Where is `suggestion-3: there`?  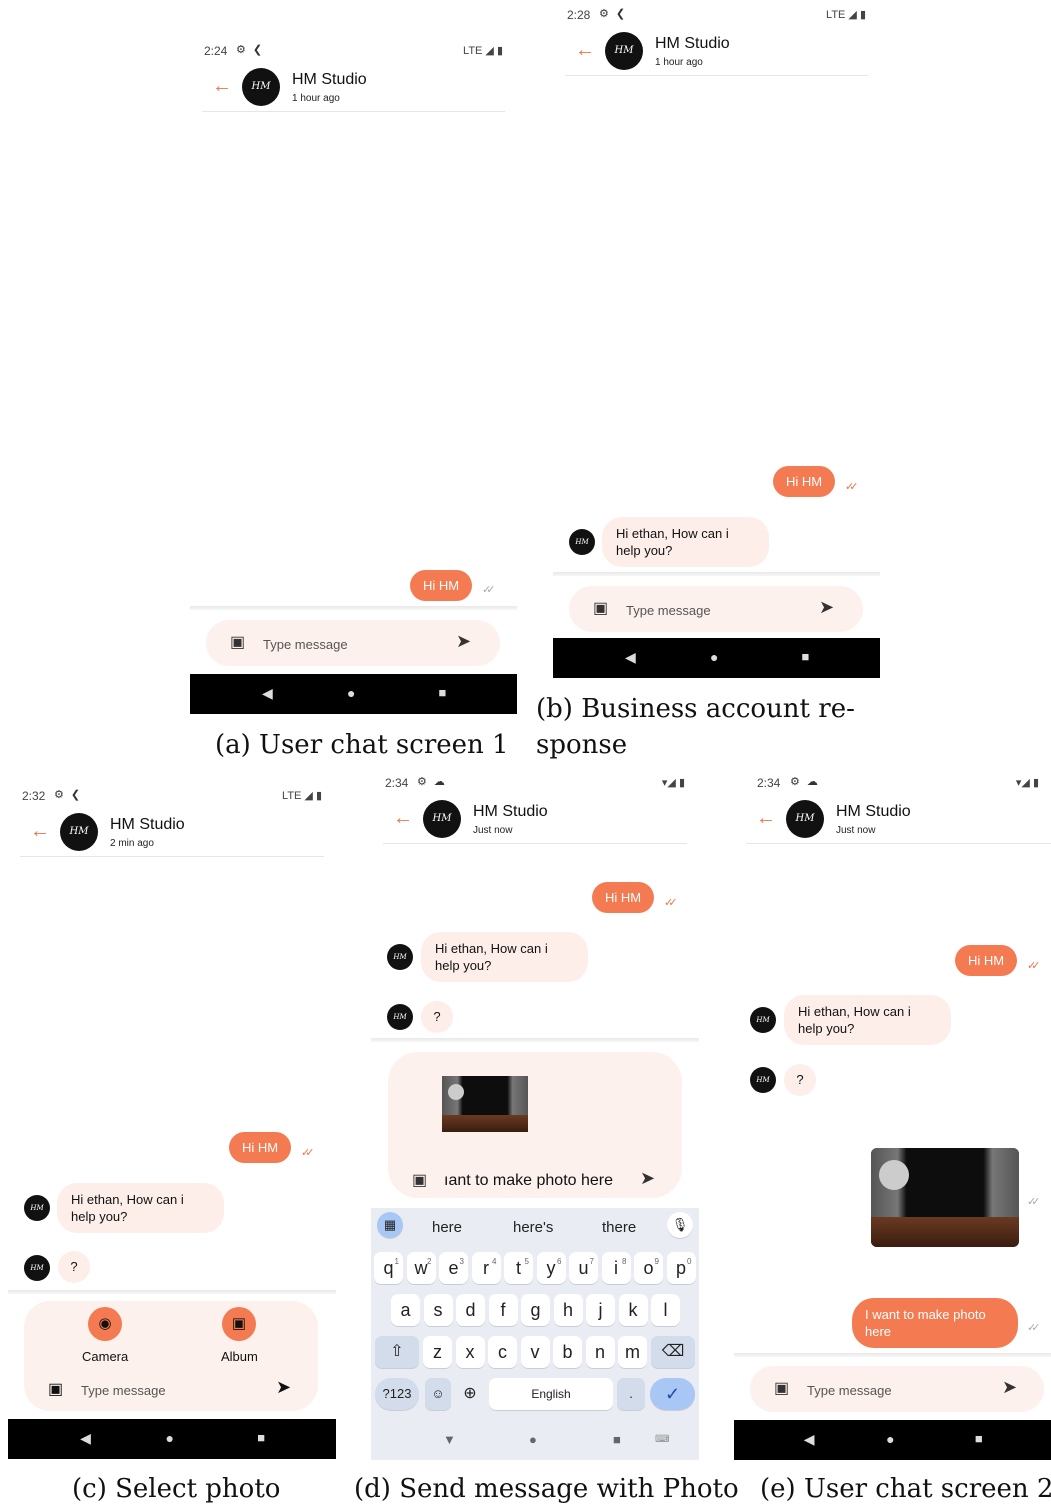
suggestion-3: there is located at coordinates (619, 1227).